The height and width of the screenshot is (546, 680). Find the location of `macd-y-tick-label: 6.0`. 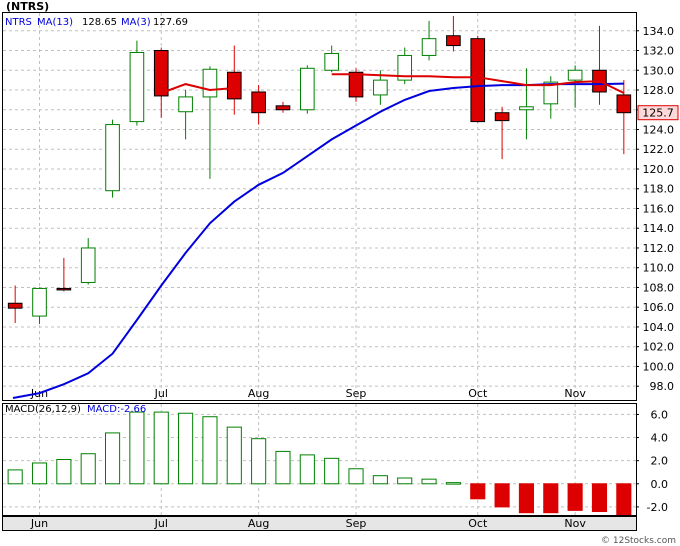

macd-y-tick-label: 6.0 is located at coordinates (660, 414).